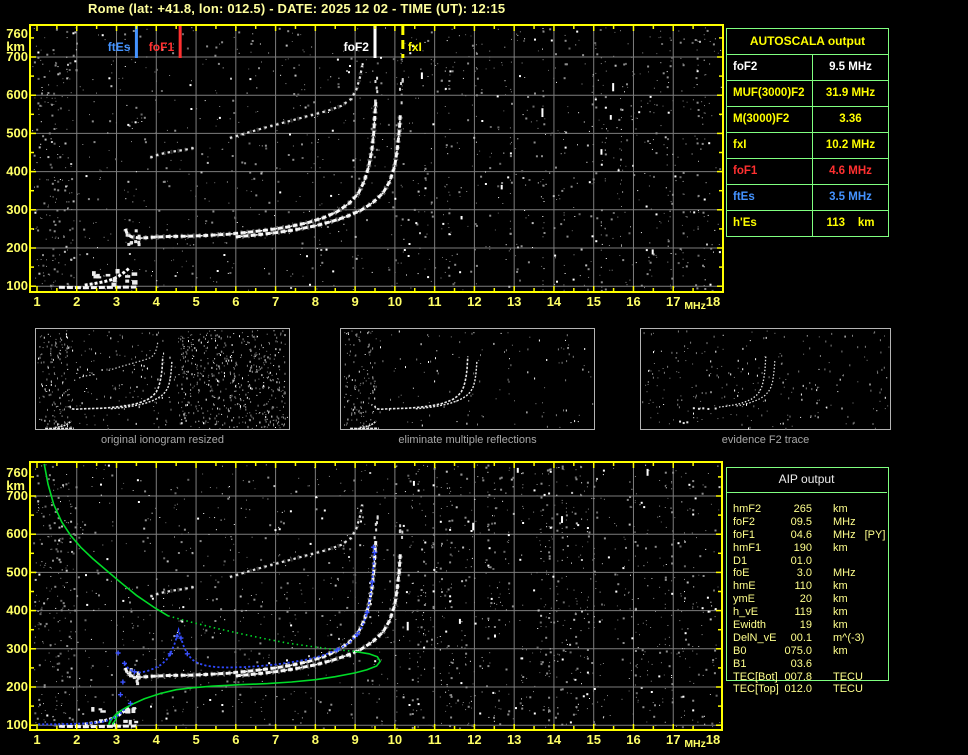 The image size is (968, 755). I want to click on aip-label: TEC[Top], so click(756, 689).